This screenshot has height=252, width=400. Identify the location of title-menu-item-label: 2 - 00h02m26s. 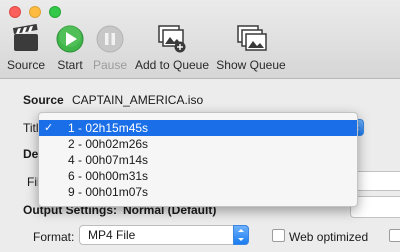
(108, 144).